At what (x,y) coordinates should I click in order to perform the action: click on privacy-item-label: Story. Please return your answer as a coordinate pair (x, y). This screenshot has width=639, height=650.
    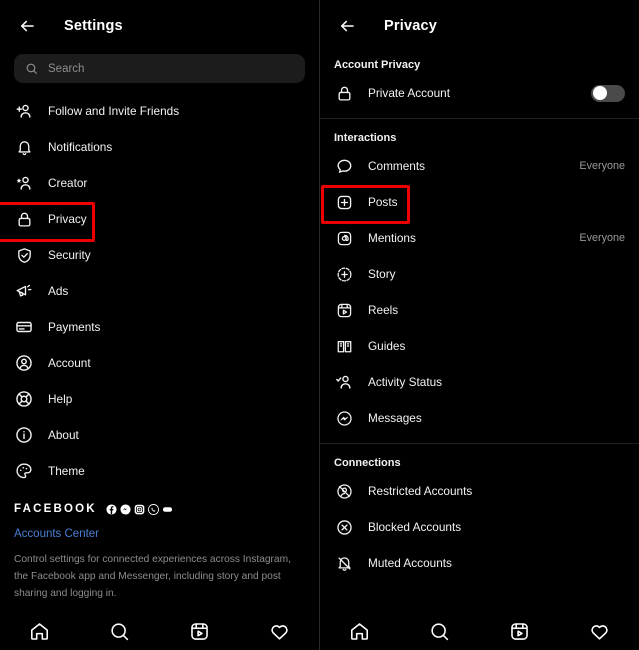
    Looking at the image, I should click on (382, 274).